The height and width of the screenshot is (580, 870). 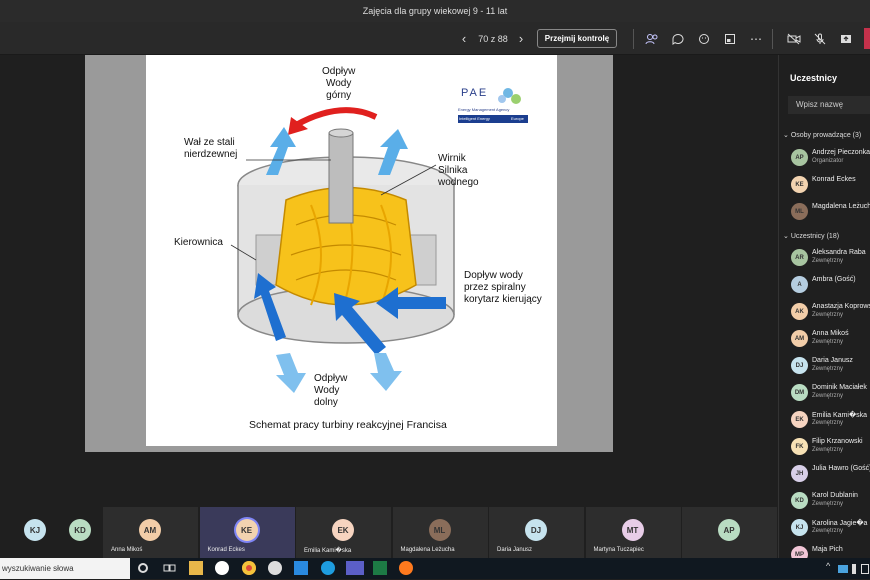 I want to click on video-tile-name: Anna Mikoś, so click(x=127, y=550).